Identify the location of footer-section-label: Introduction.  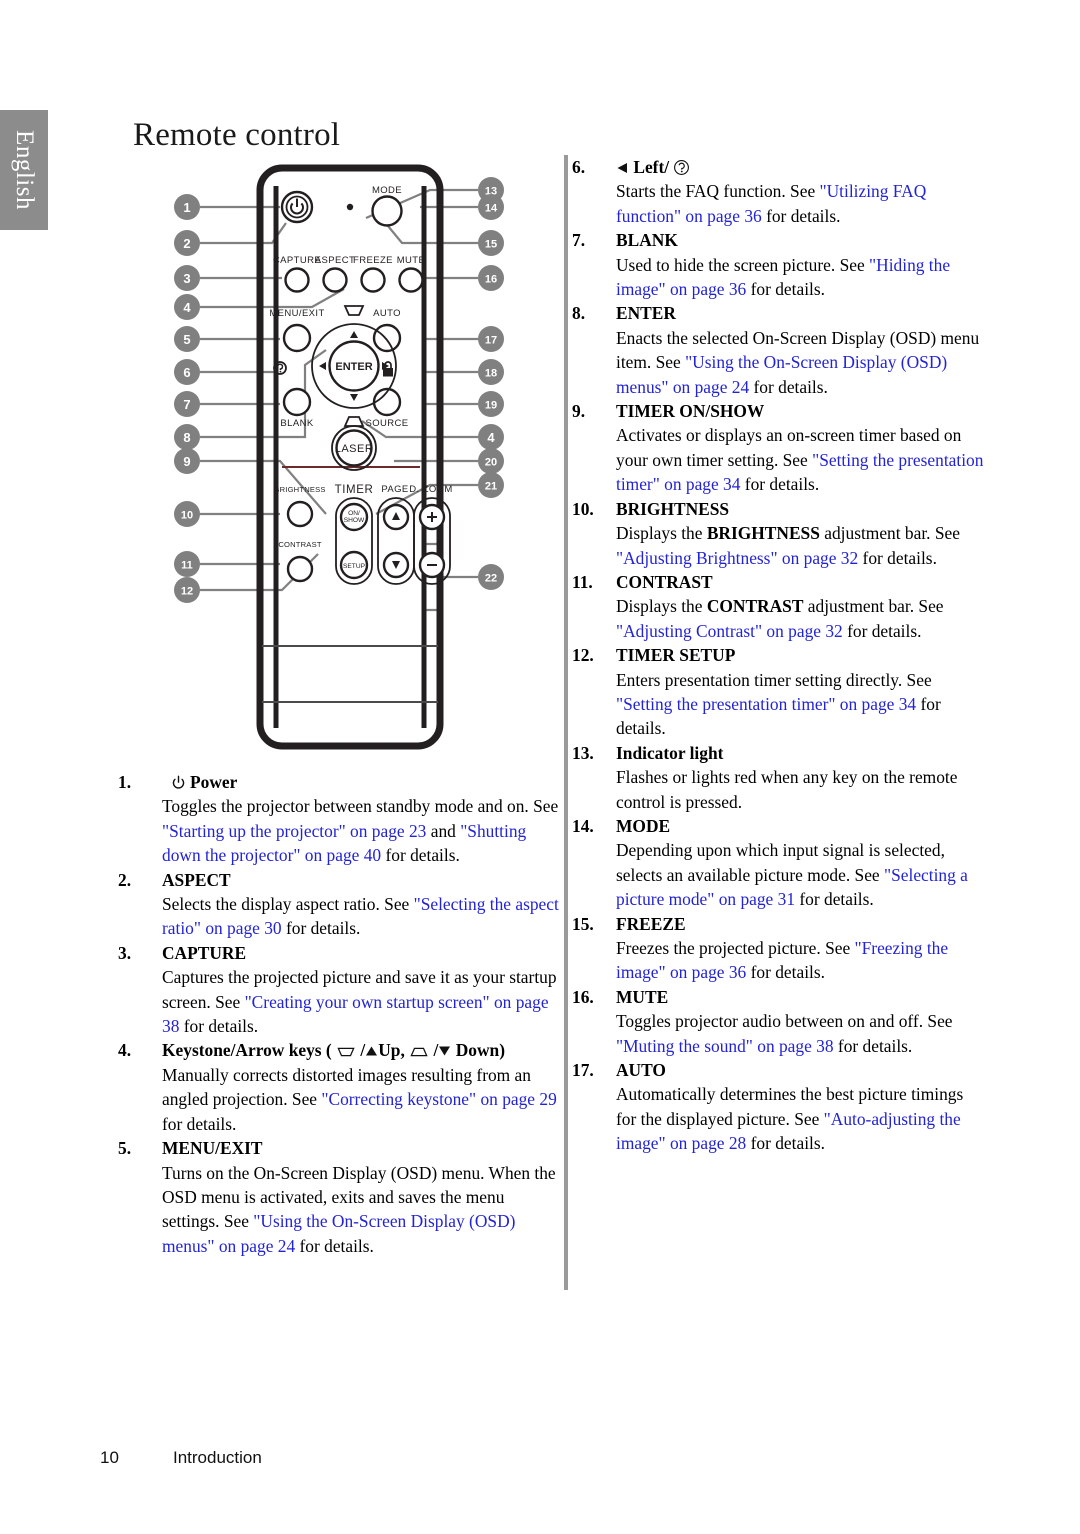
(217, 1457).